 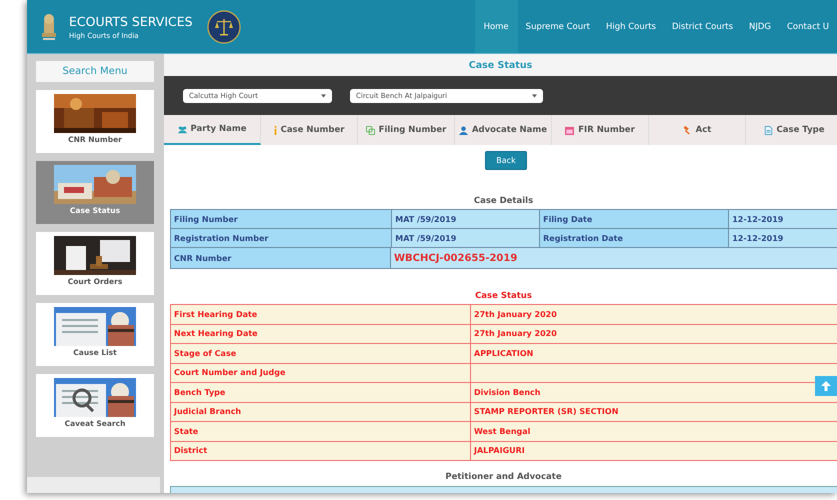 I want to click on section-heading: Case Details, so click(x=503, y=202).